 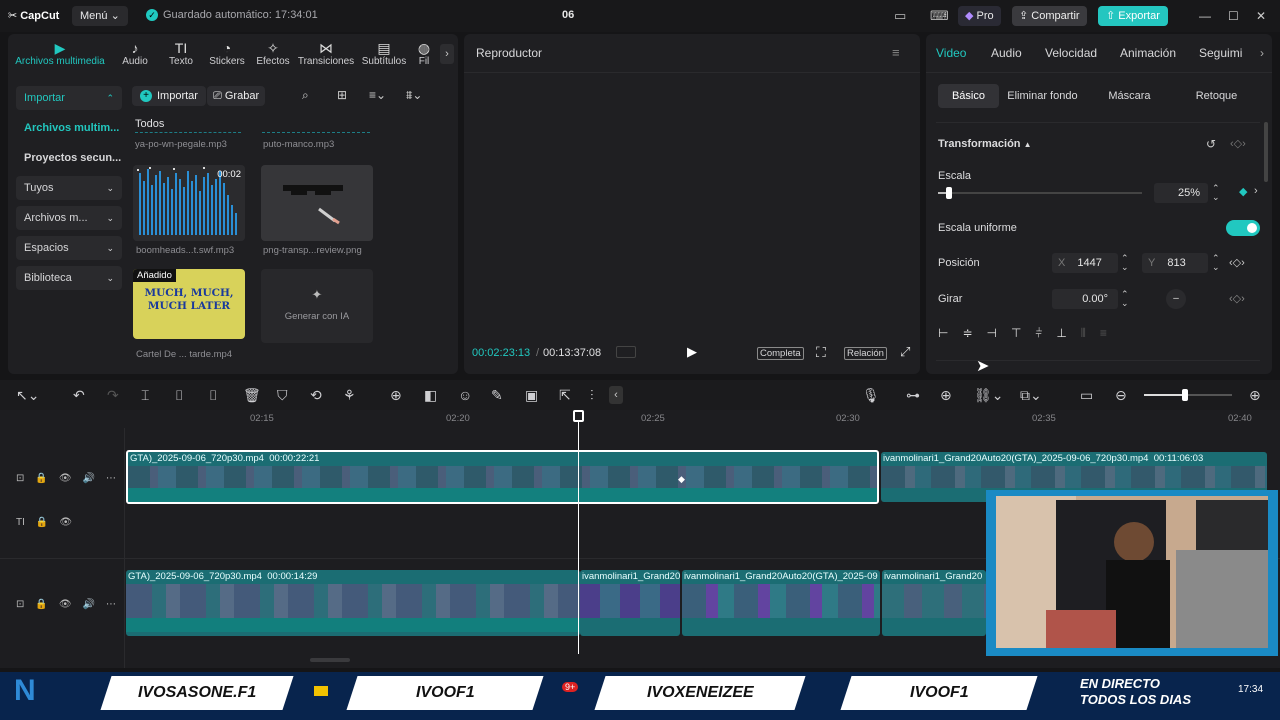 What do you see at coordinates (145, 395) in the screenshot?
I see `split-icon: ⌶` at bounding box center [145, 395].